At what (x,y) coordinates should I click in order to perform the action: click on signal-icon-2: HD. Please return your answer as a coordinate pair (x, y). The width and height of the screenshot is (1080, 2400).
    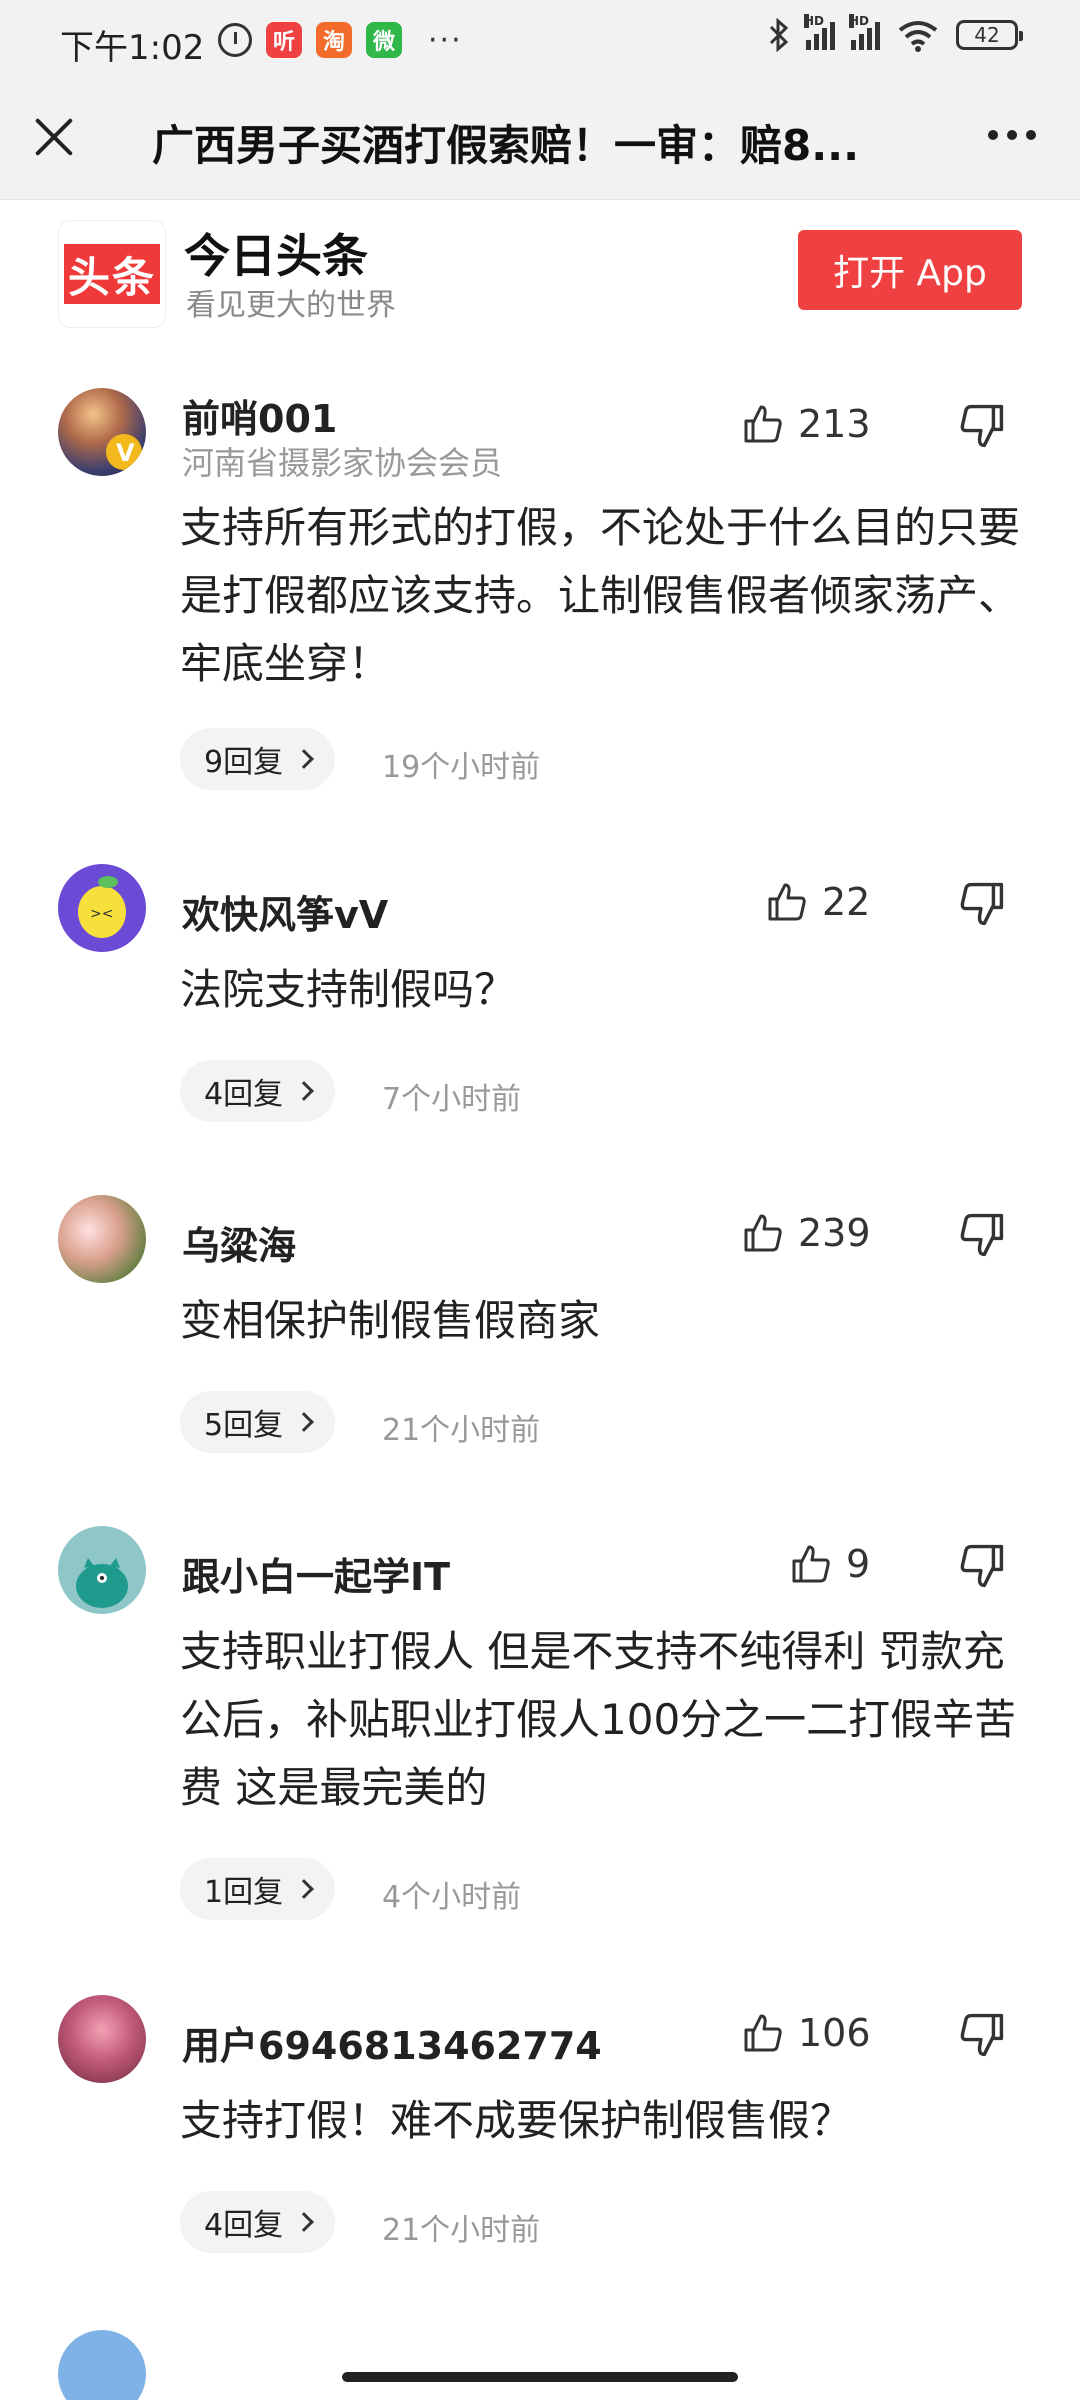
    Looking at the image, I should click on (864, 32).